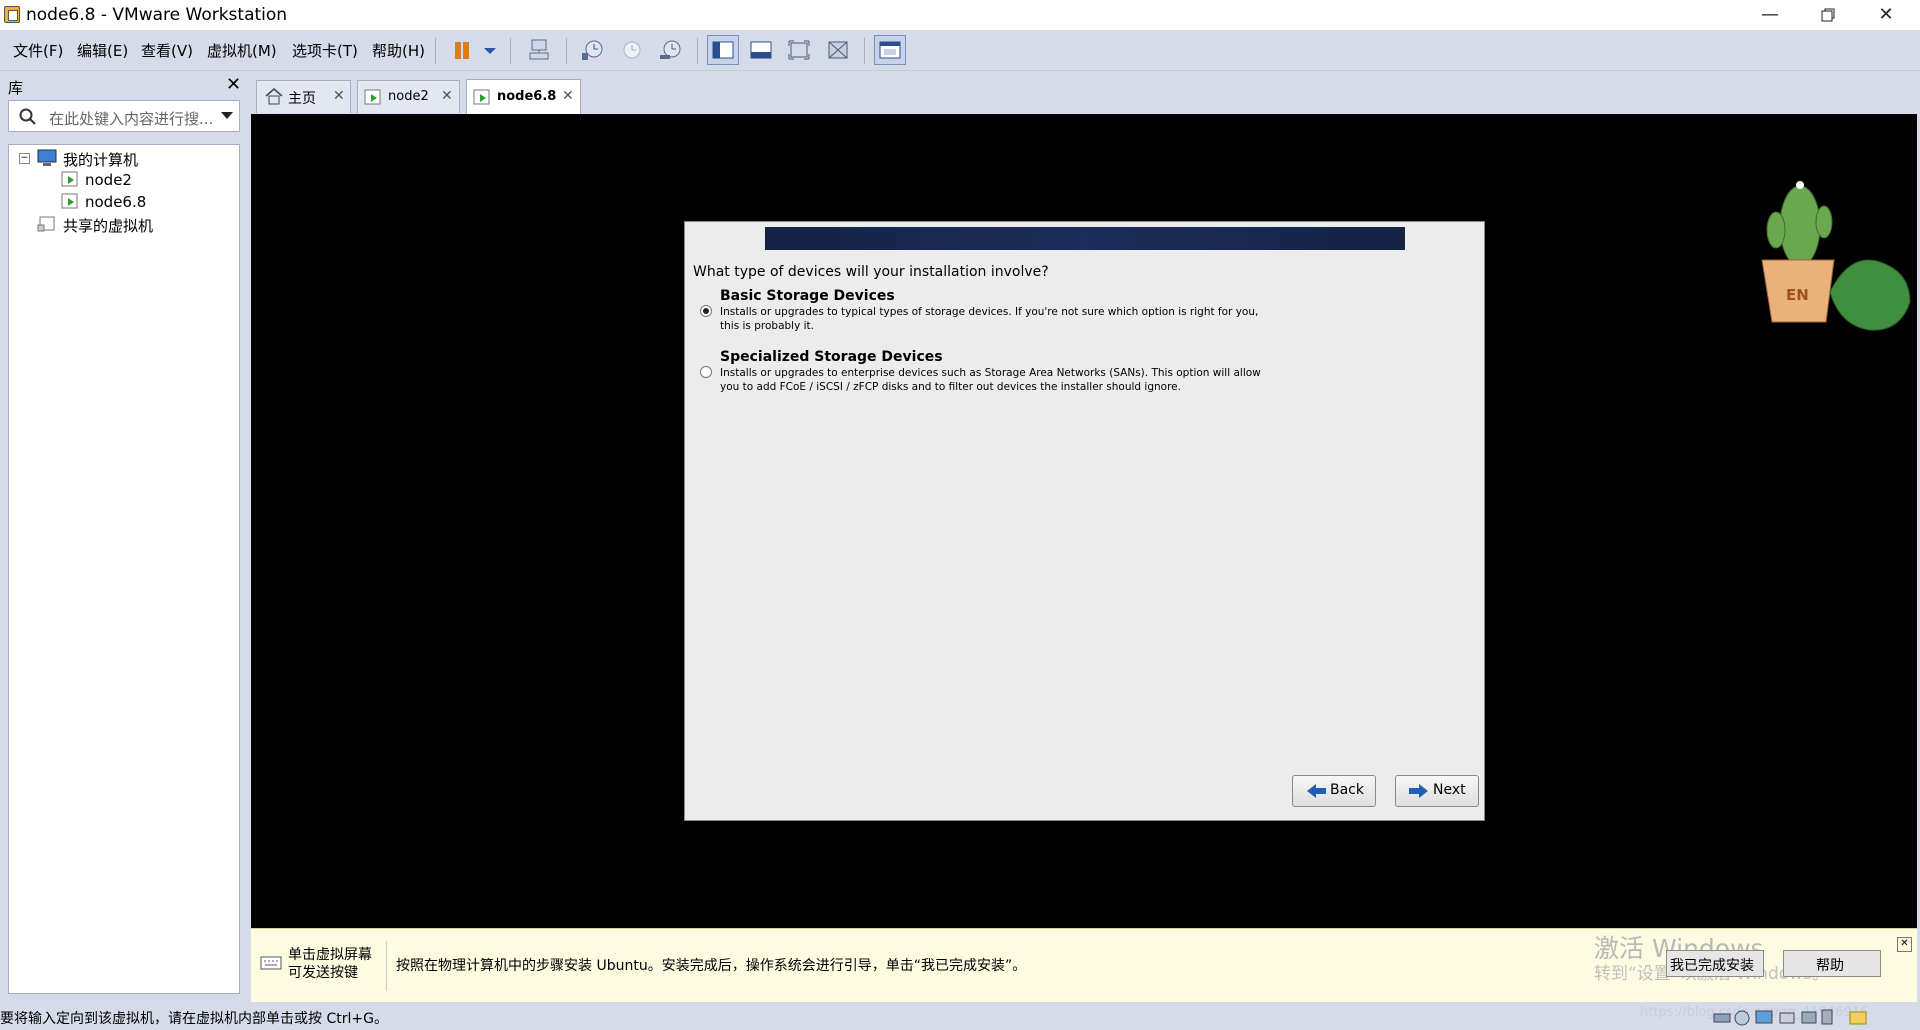 Image resolution: width=1920 pixels, height=1030 pixels. What do you see at coordinates (960, 15) in the screenshot?
I see `title-bar: node6.8 - VMware Workstation — ✕` at bounding box center [960, 15].